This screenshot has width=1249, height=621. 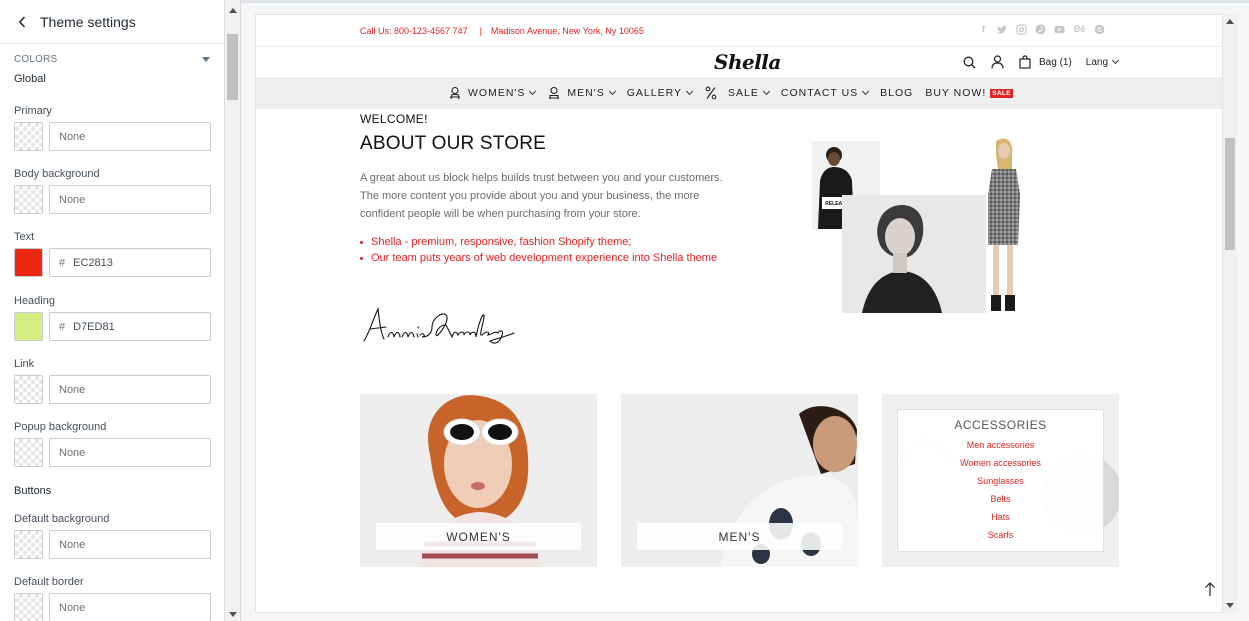 What do you see at coordinates (1000, 517) in the screenshot?
I see `accessories-link: Hats` at bounding box center [1000, 517].